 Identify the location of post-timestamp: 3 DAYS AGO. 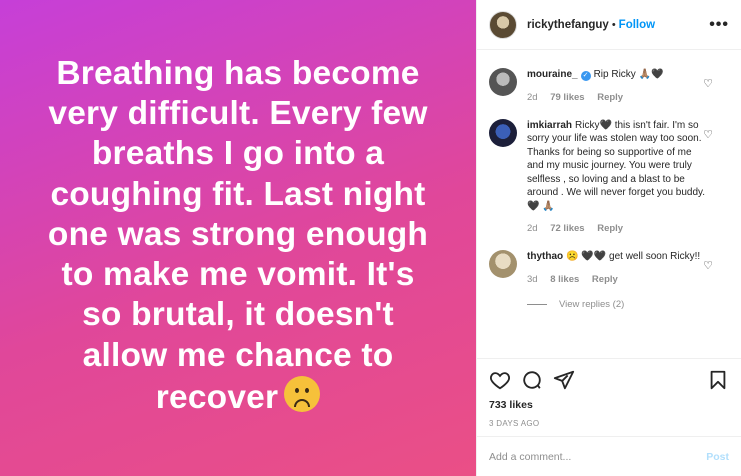
(609, 423).